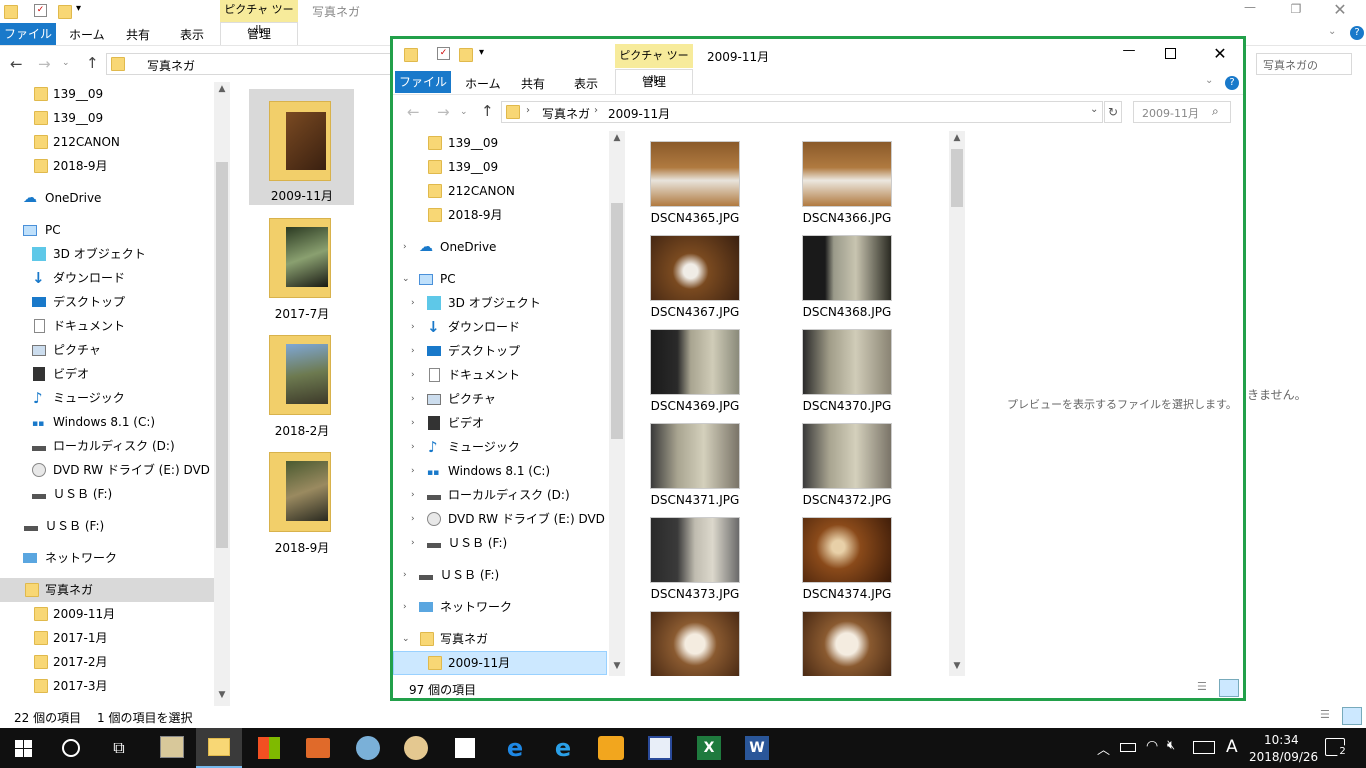 The width and height of the screenshot is (1366, 768). What do you see at coordinates (44, 64) in the screenshot?
I see `back-forward-button: →` at bounding box center [44, 64].